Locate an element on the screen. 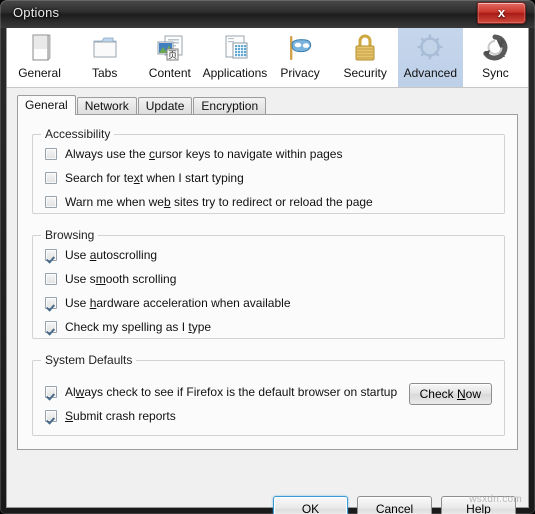 This screenshot has height=514, width=535. gear-icon is located at coordinates (430, 48).